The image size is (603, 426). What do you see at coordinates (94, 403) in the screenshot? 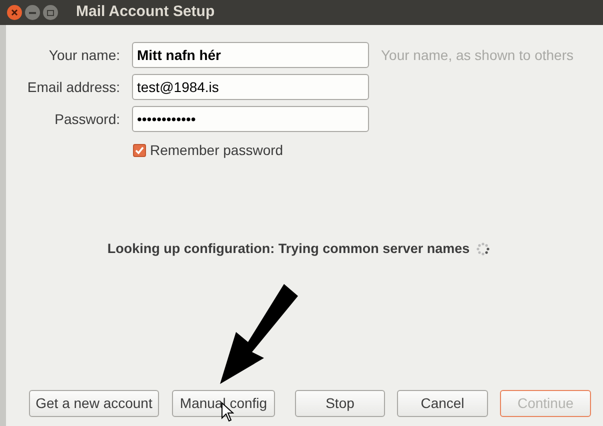
I see `dialog-button: Get a new account` at bounding box center [94, 403].